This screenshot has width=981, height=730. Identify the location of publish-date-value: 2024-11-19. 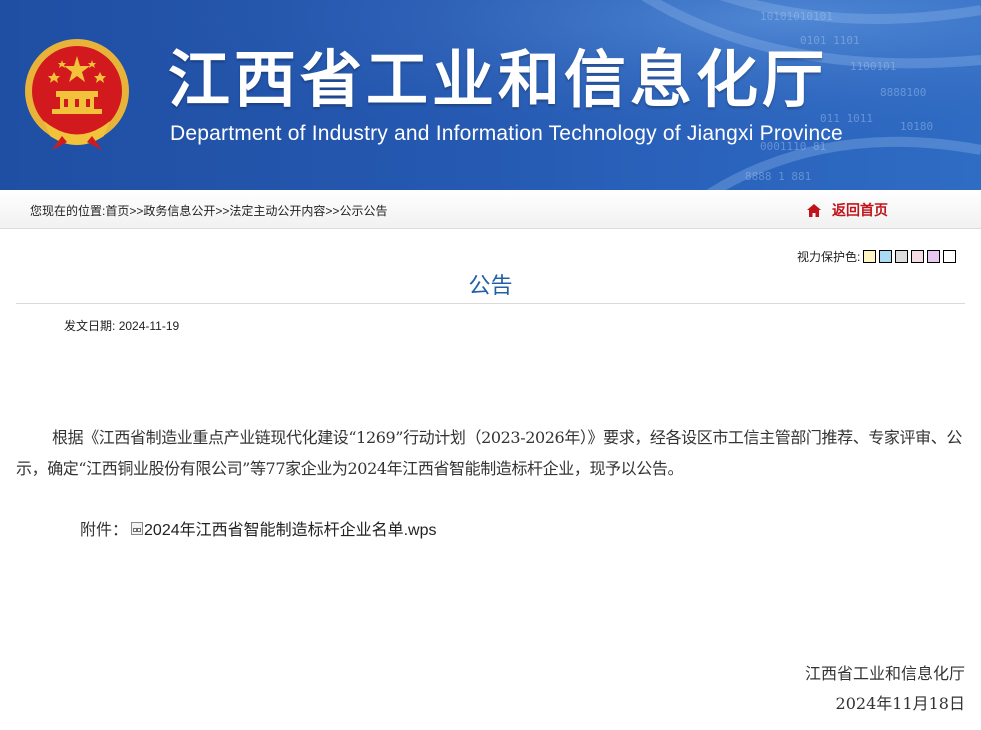
(149, 326).